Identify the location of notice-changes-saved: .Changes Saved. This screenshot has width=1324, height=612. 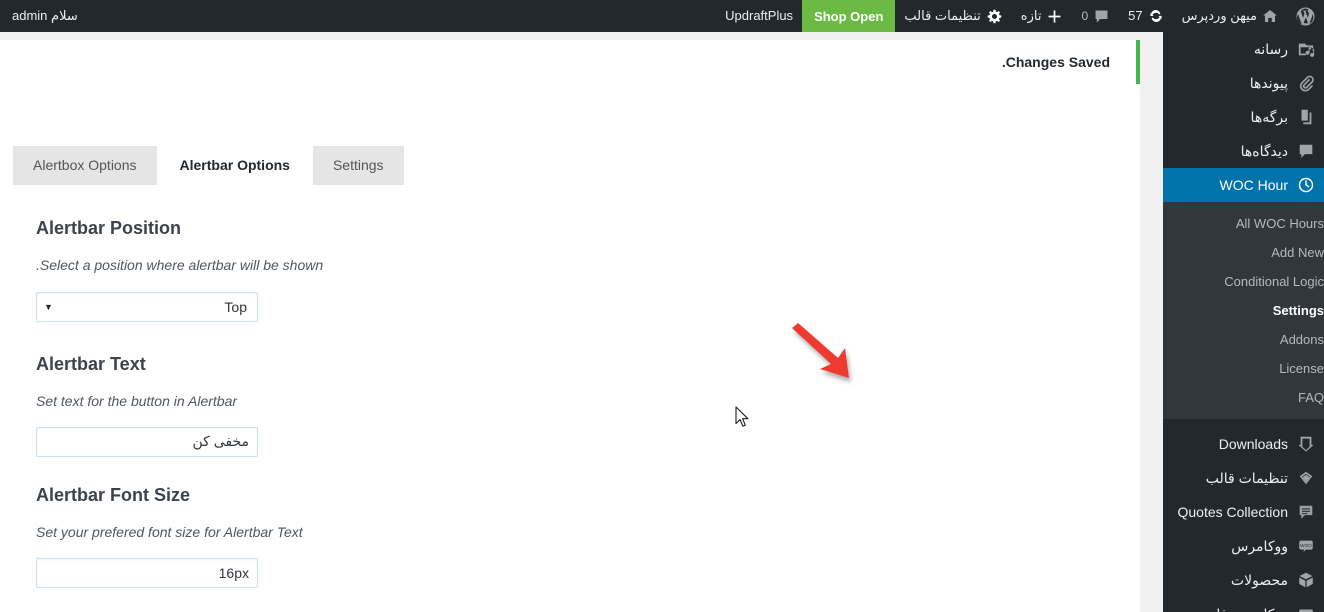
(570, 62).